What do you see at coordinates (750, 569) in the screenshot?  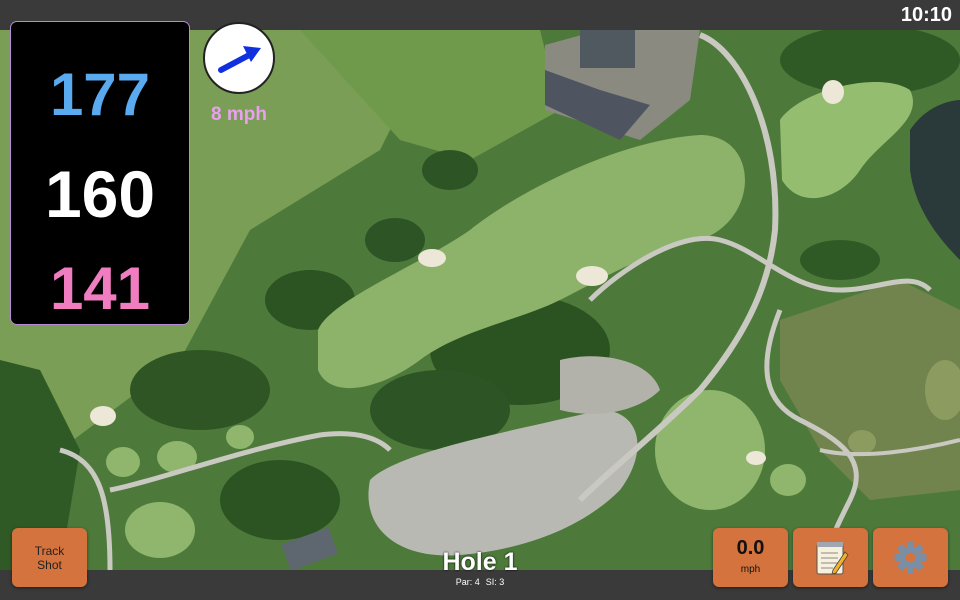 I see `speed-unit: mph` at bounding box center [750, 569].